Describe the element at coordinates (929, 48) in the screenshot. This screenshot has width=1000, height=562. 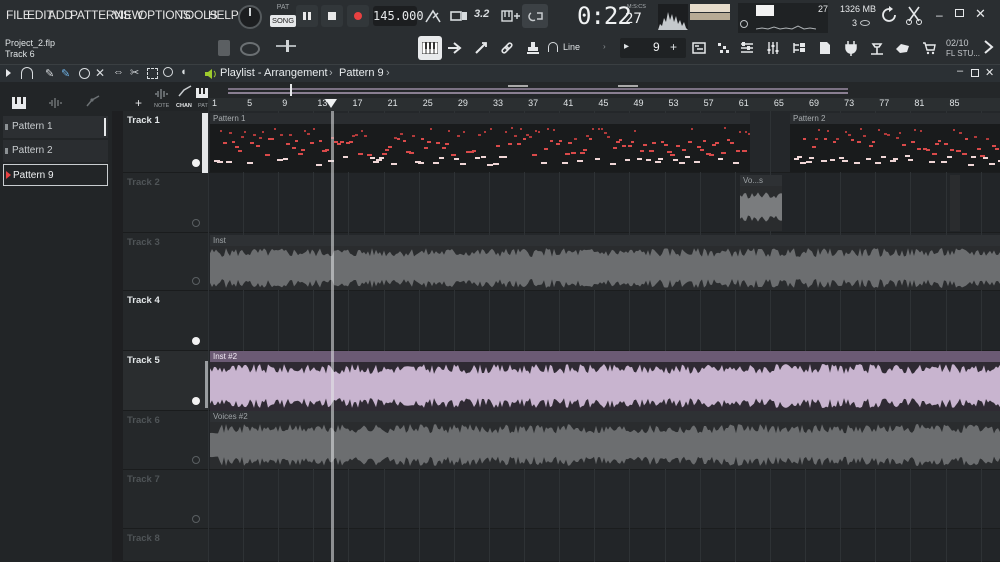
I see `shop-button` at that location.